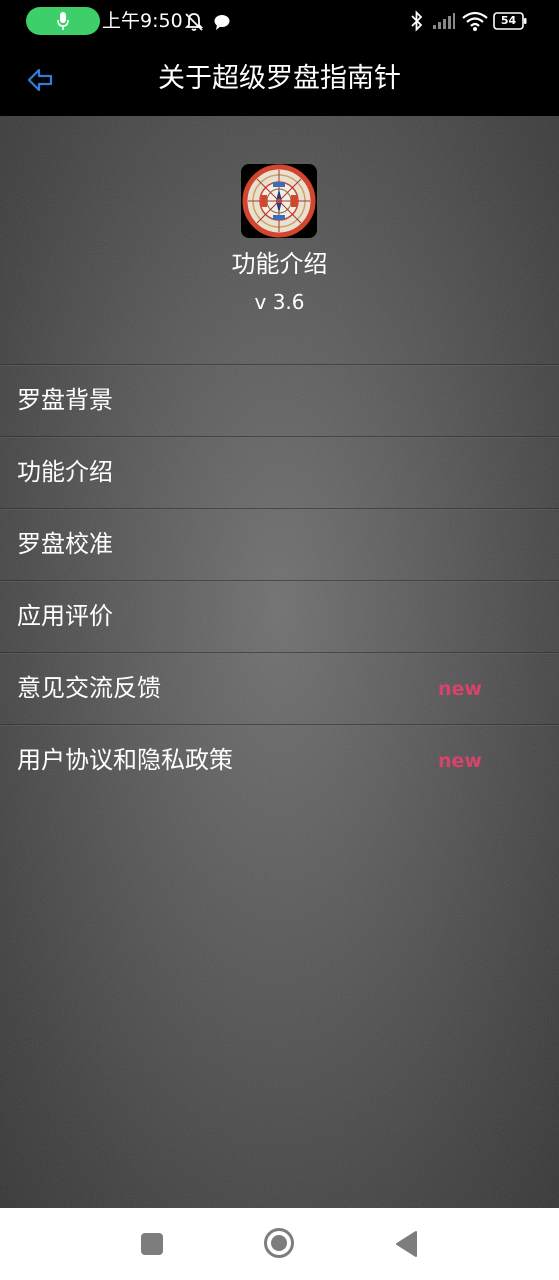 This screenshot has height=1280, width=559. What do you see at coordinates (65, 472) in the screenshot?
I see `menu-item-label: 功能介绍` at bounding box center [65, 472].